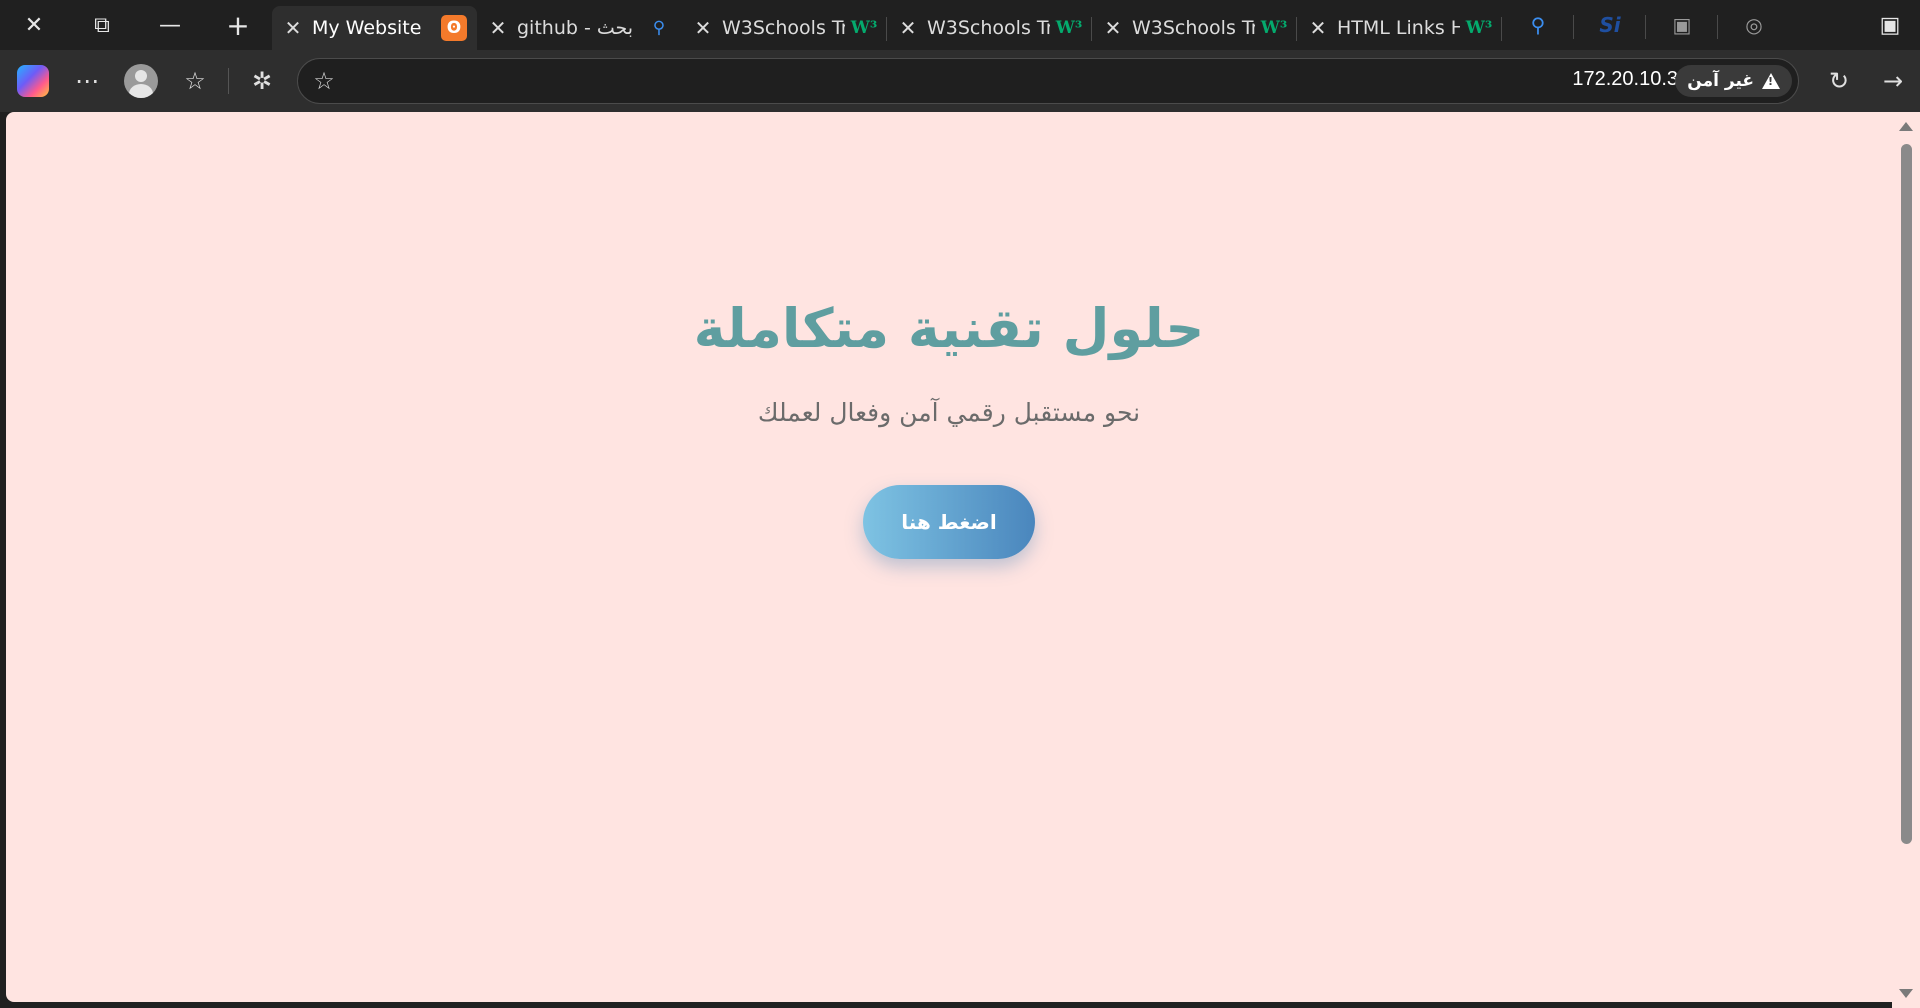 The image size is (1920, 1008). Describe the element at coordinates (1048, 81) in the screenshot. I see `address-bar: ☆ 172.20.10.3 غير آمن` at that location.